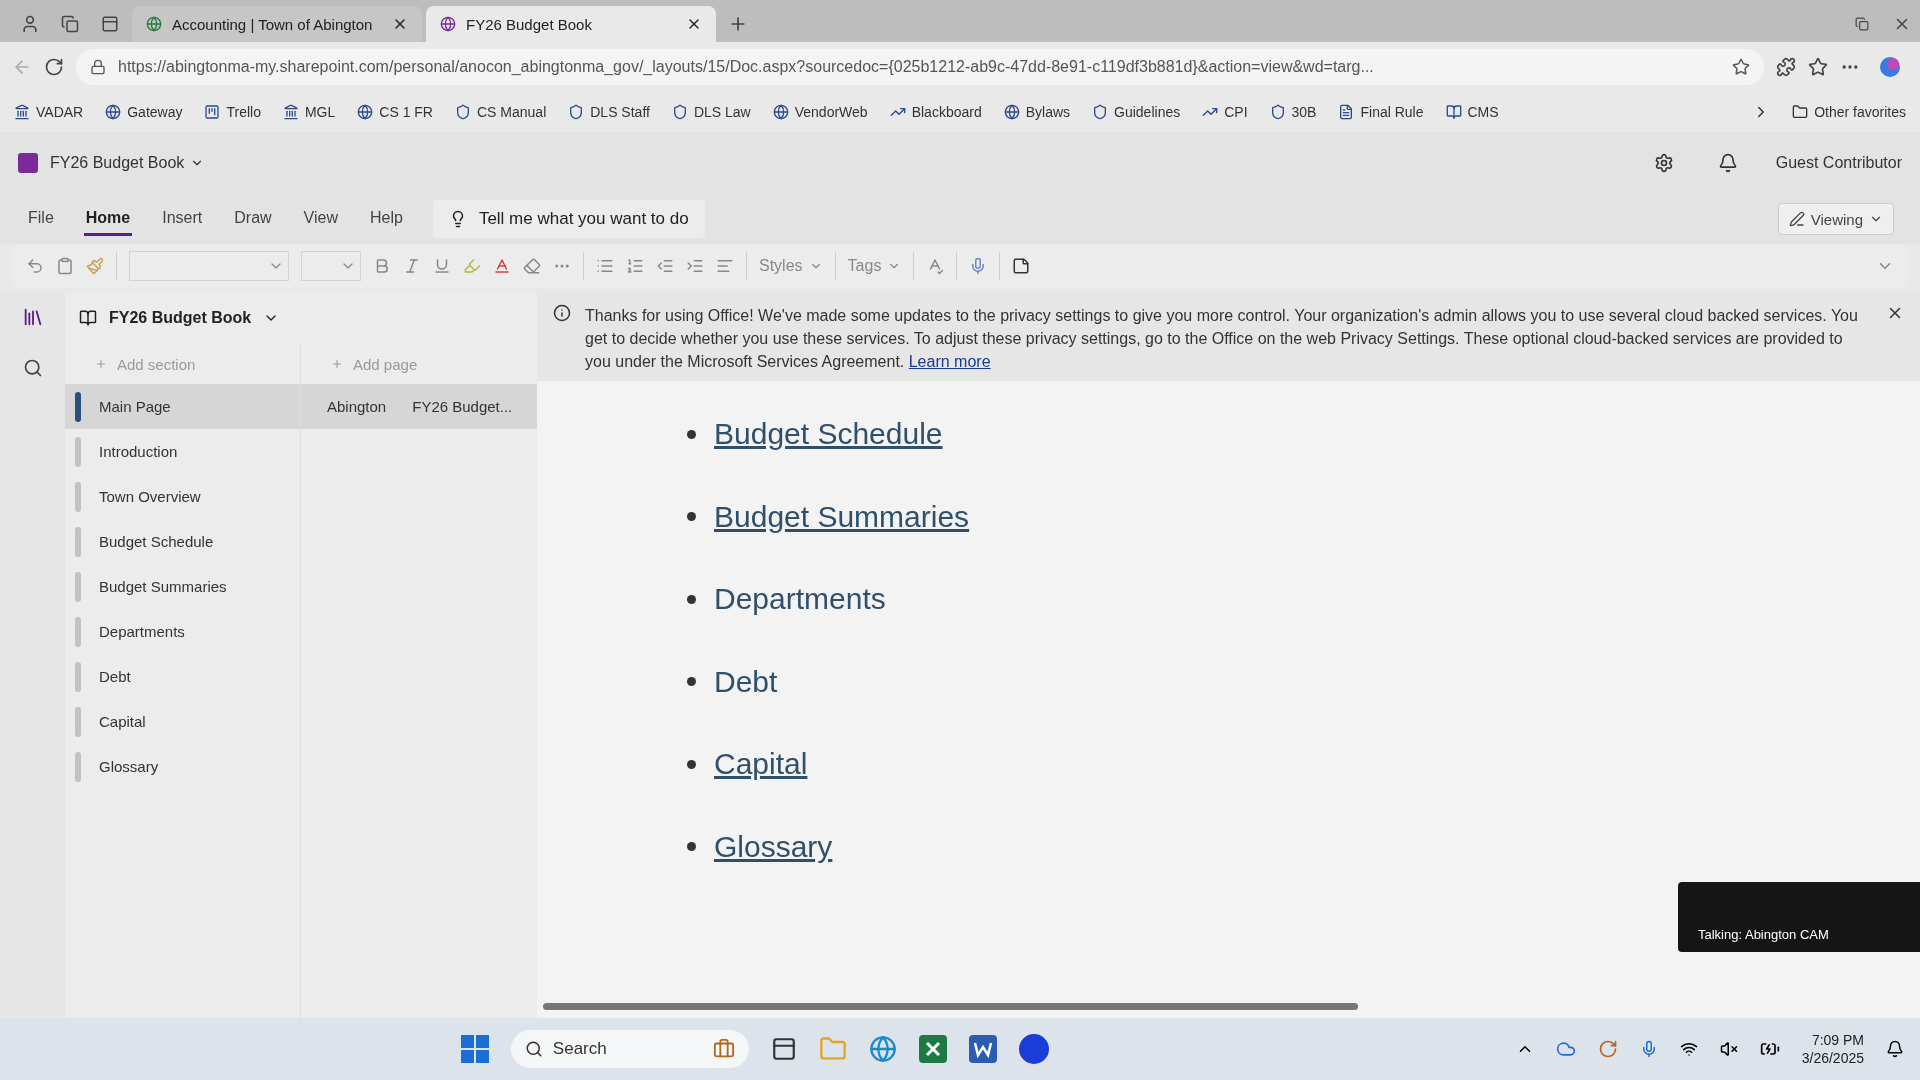  I want to click on section-item: Glossary, so click(182, 766).